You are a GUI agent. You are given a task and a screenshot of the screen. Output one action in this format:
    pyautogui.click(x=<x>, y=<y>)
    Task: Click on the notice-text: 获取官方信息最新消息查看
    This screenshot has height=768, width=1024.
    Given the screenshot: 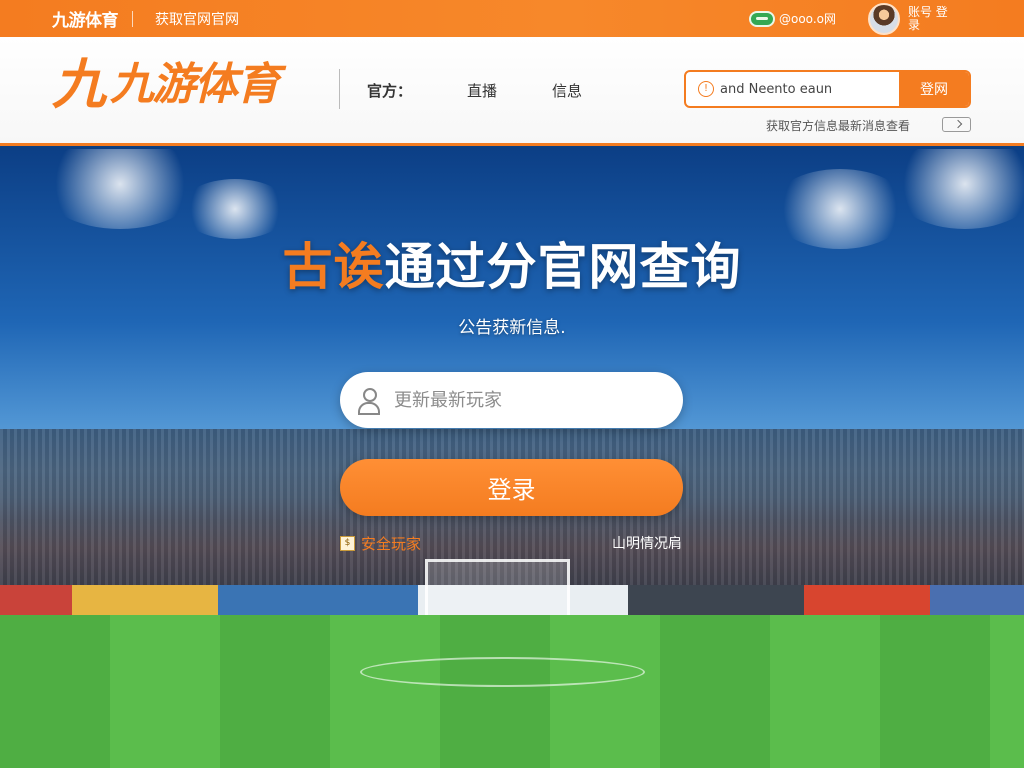 What is the action you would take?
    pyautogui.click(x=838, y=126)
    